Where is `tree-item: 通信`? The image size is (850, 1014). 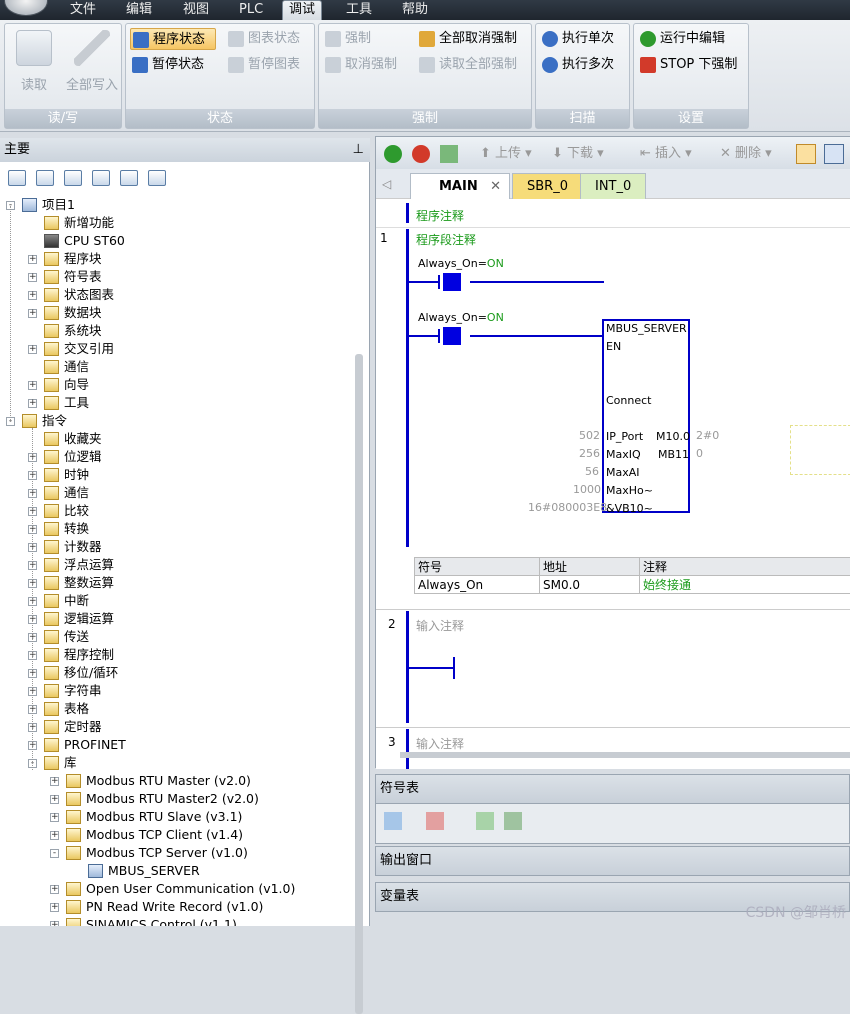 tree-item: 通信 is located at coordinates (176, 367).